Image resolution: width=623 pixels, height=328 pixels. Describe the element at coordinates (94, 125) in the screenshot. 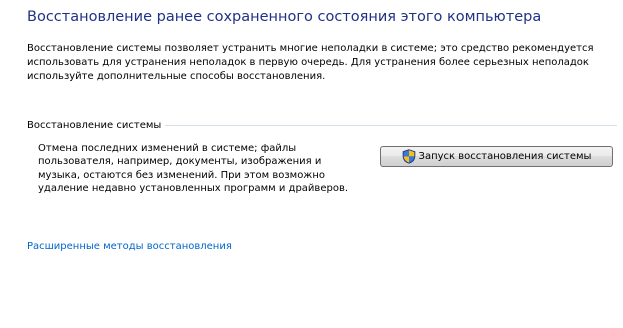

I see `system-restore-section-title: Восстановление системы` at that location.